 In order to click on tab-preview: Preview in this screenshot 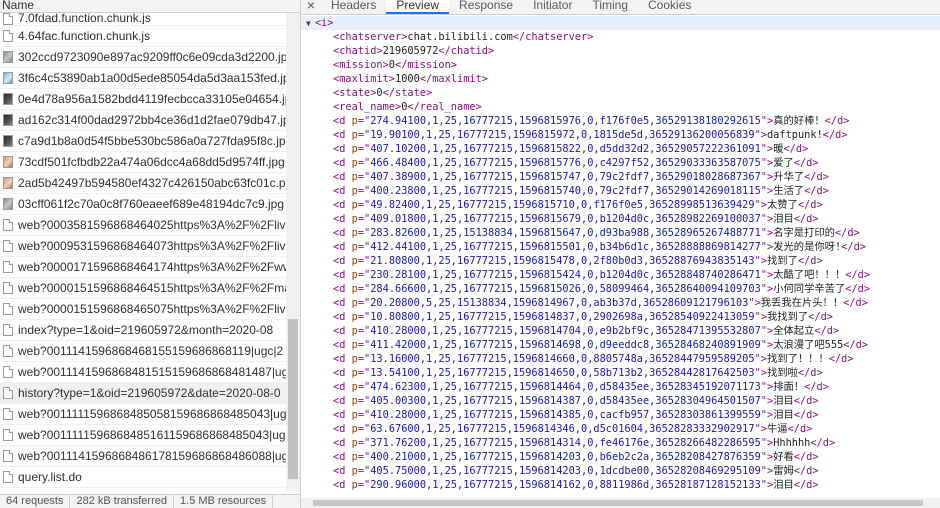, I will do `click(418, 7)`.